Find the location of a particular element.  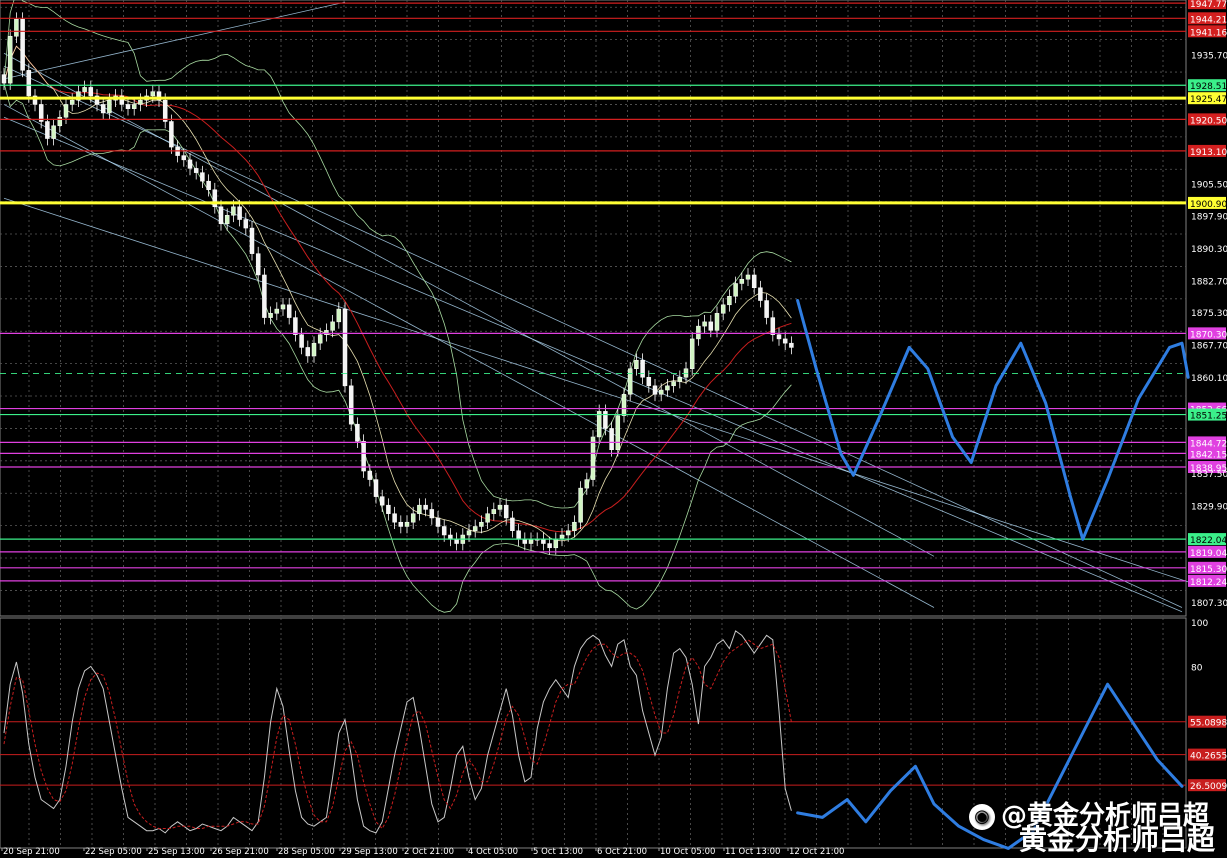

price-tick-label: 1882.70 is located at coordinates (1209, 283).